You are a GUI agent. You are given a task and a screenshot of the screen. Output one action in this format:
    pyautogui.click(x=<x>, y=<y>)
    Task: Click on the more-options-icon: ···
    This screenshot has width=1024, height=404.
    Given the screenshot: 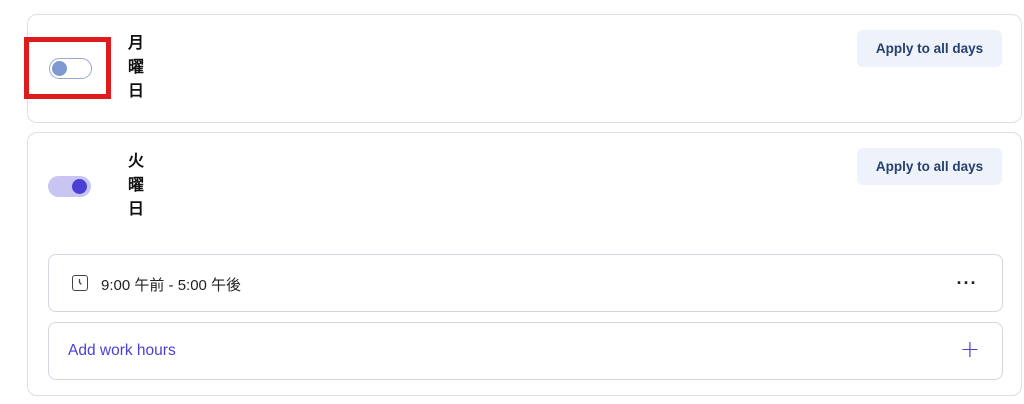 What is the action you would take?
    pyautogui.click(x=967, y=283)
    